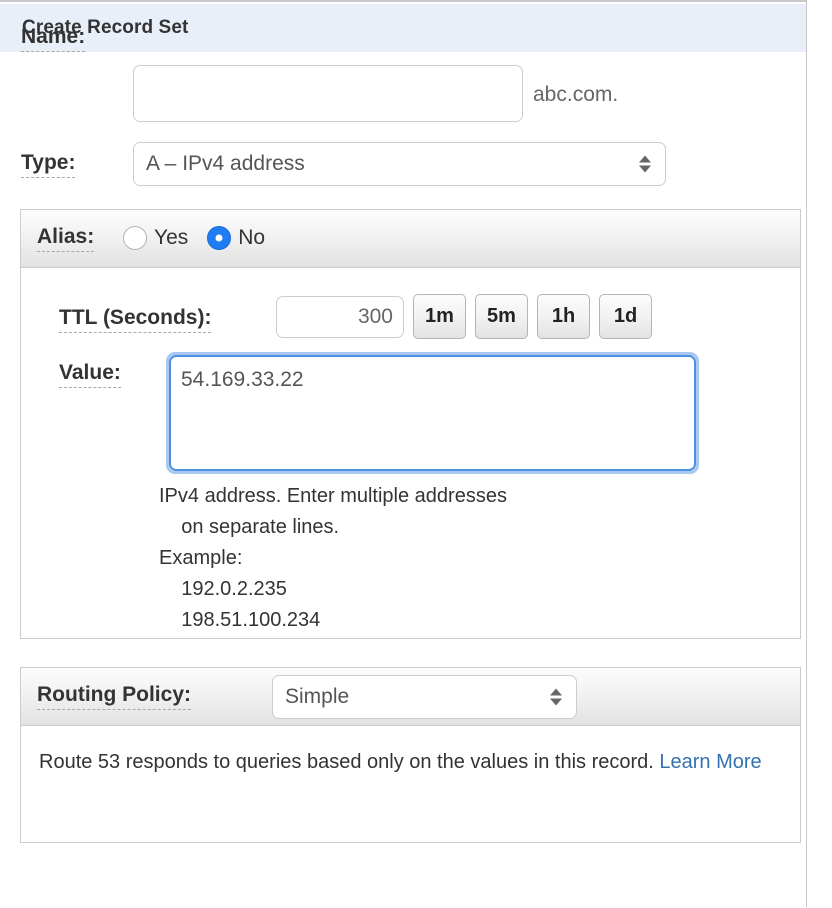 The height and width of the screenshot is (908, 832). Describe the element at coordinates (403, 28) in the screenshot. I see `panel-header: Create Record Set` at that location.